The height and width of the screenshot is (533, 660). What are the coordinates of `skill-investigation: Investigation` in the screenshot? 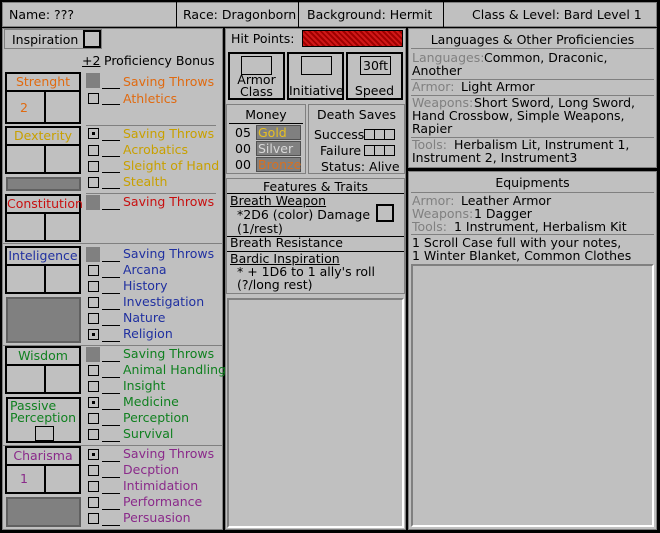 It's located at (163, 301).